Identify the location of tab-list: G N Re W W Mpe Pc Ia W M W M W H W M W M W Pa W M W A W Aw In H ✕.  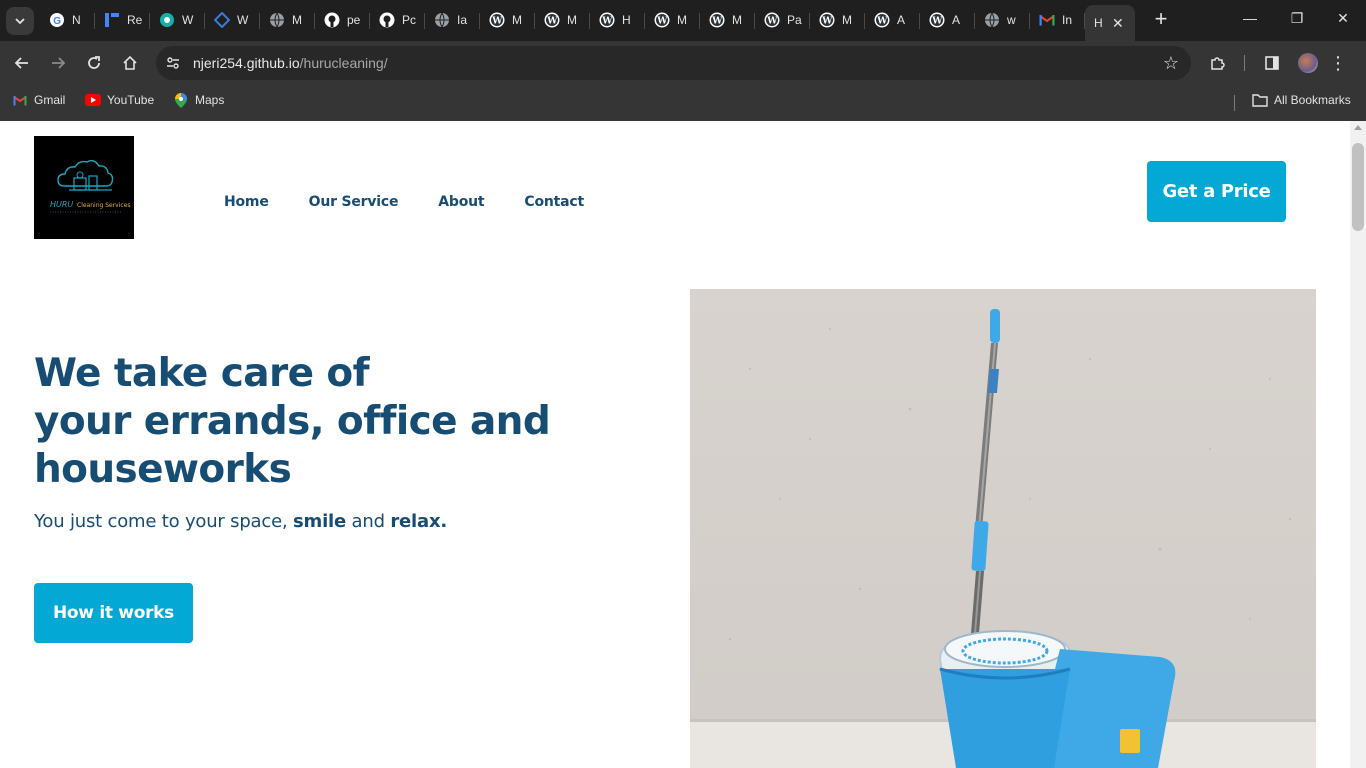
(587, 23).